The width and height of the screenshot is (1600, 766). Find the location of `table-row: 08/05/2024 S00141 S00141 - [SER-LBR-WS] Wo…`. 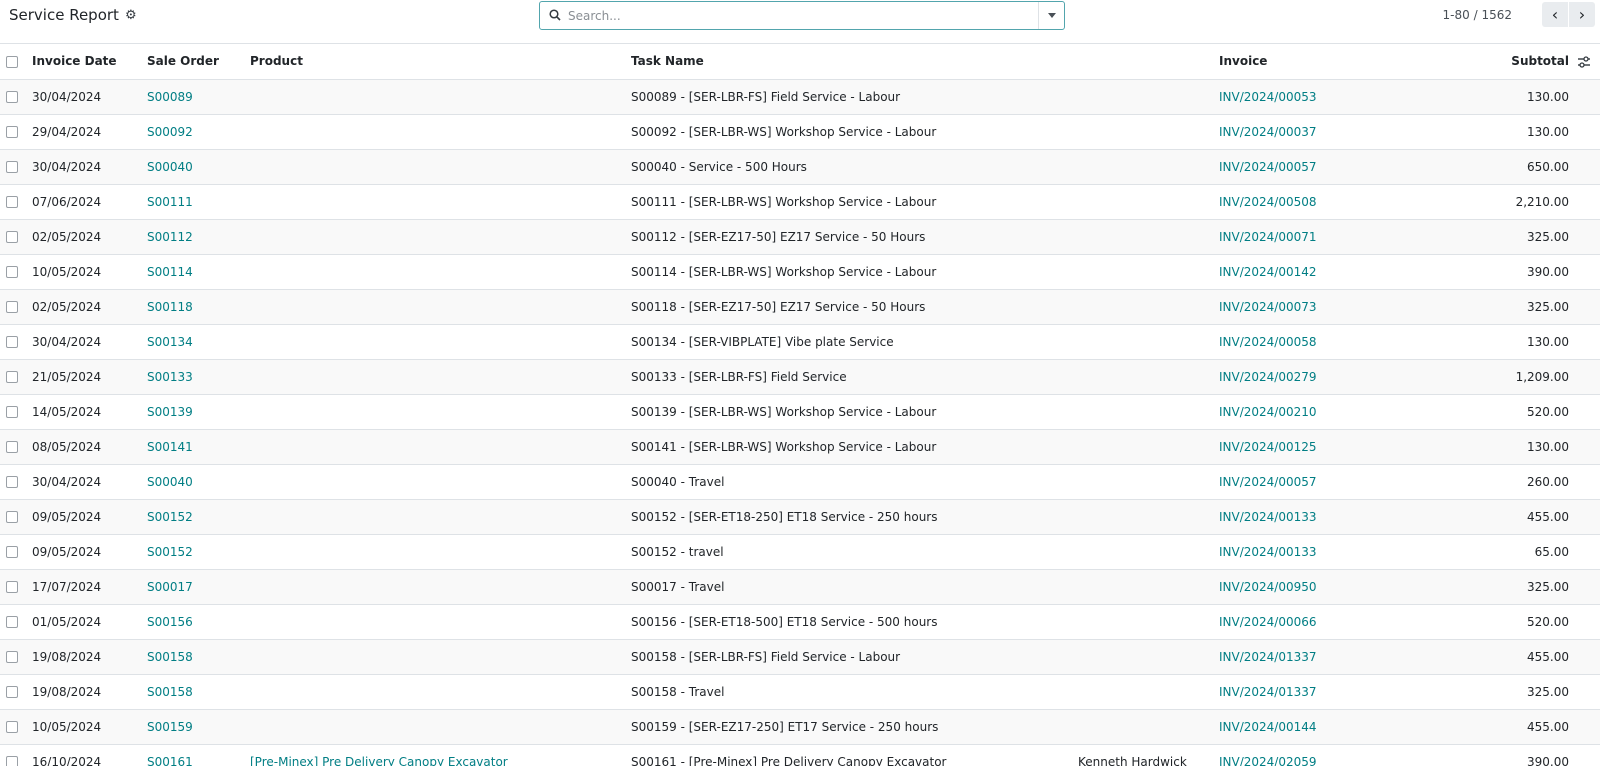

table-row: 08/05/2024 S00141 S00141 - [SER-LBR-WS] Wo… is located at coordinates (800, 447).